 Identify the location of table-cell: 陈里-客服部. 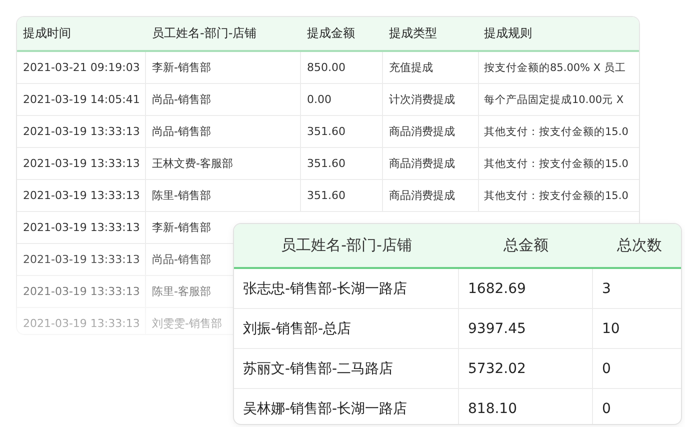
(181, 291).